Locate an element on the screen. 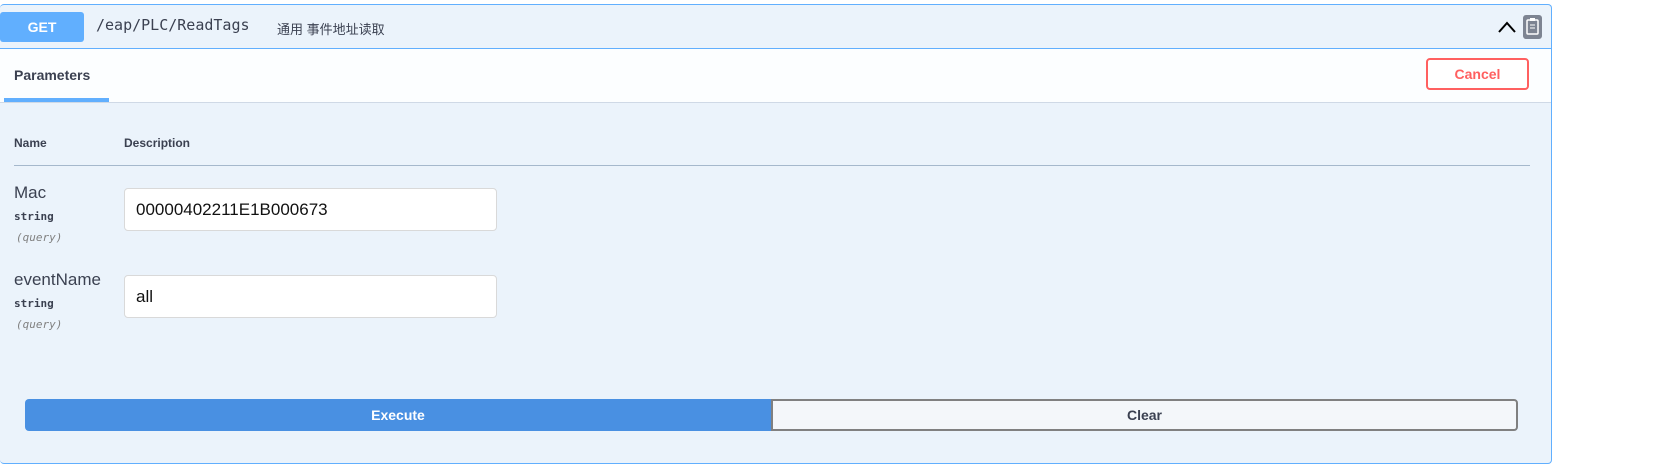 This screenshot has height=464, width=1666. chevron-up-icon is located at coordinates (1507, 27).